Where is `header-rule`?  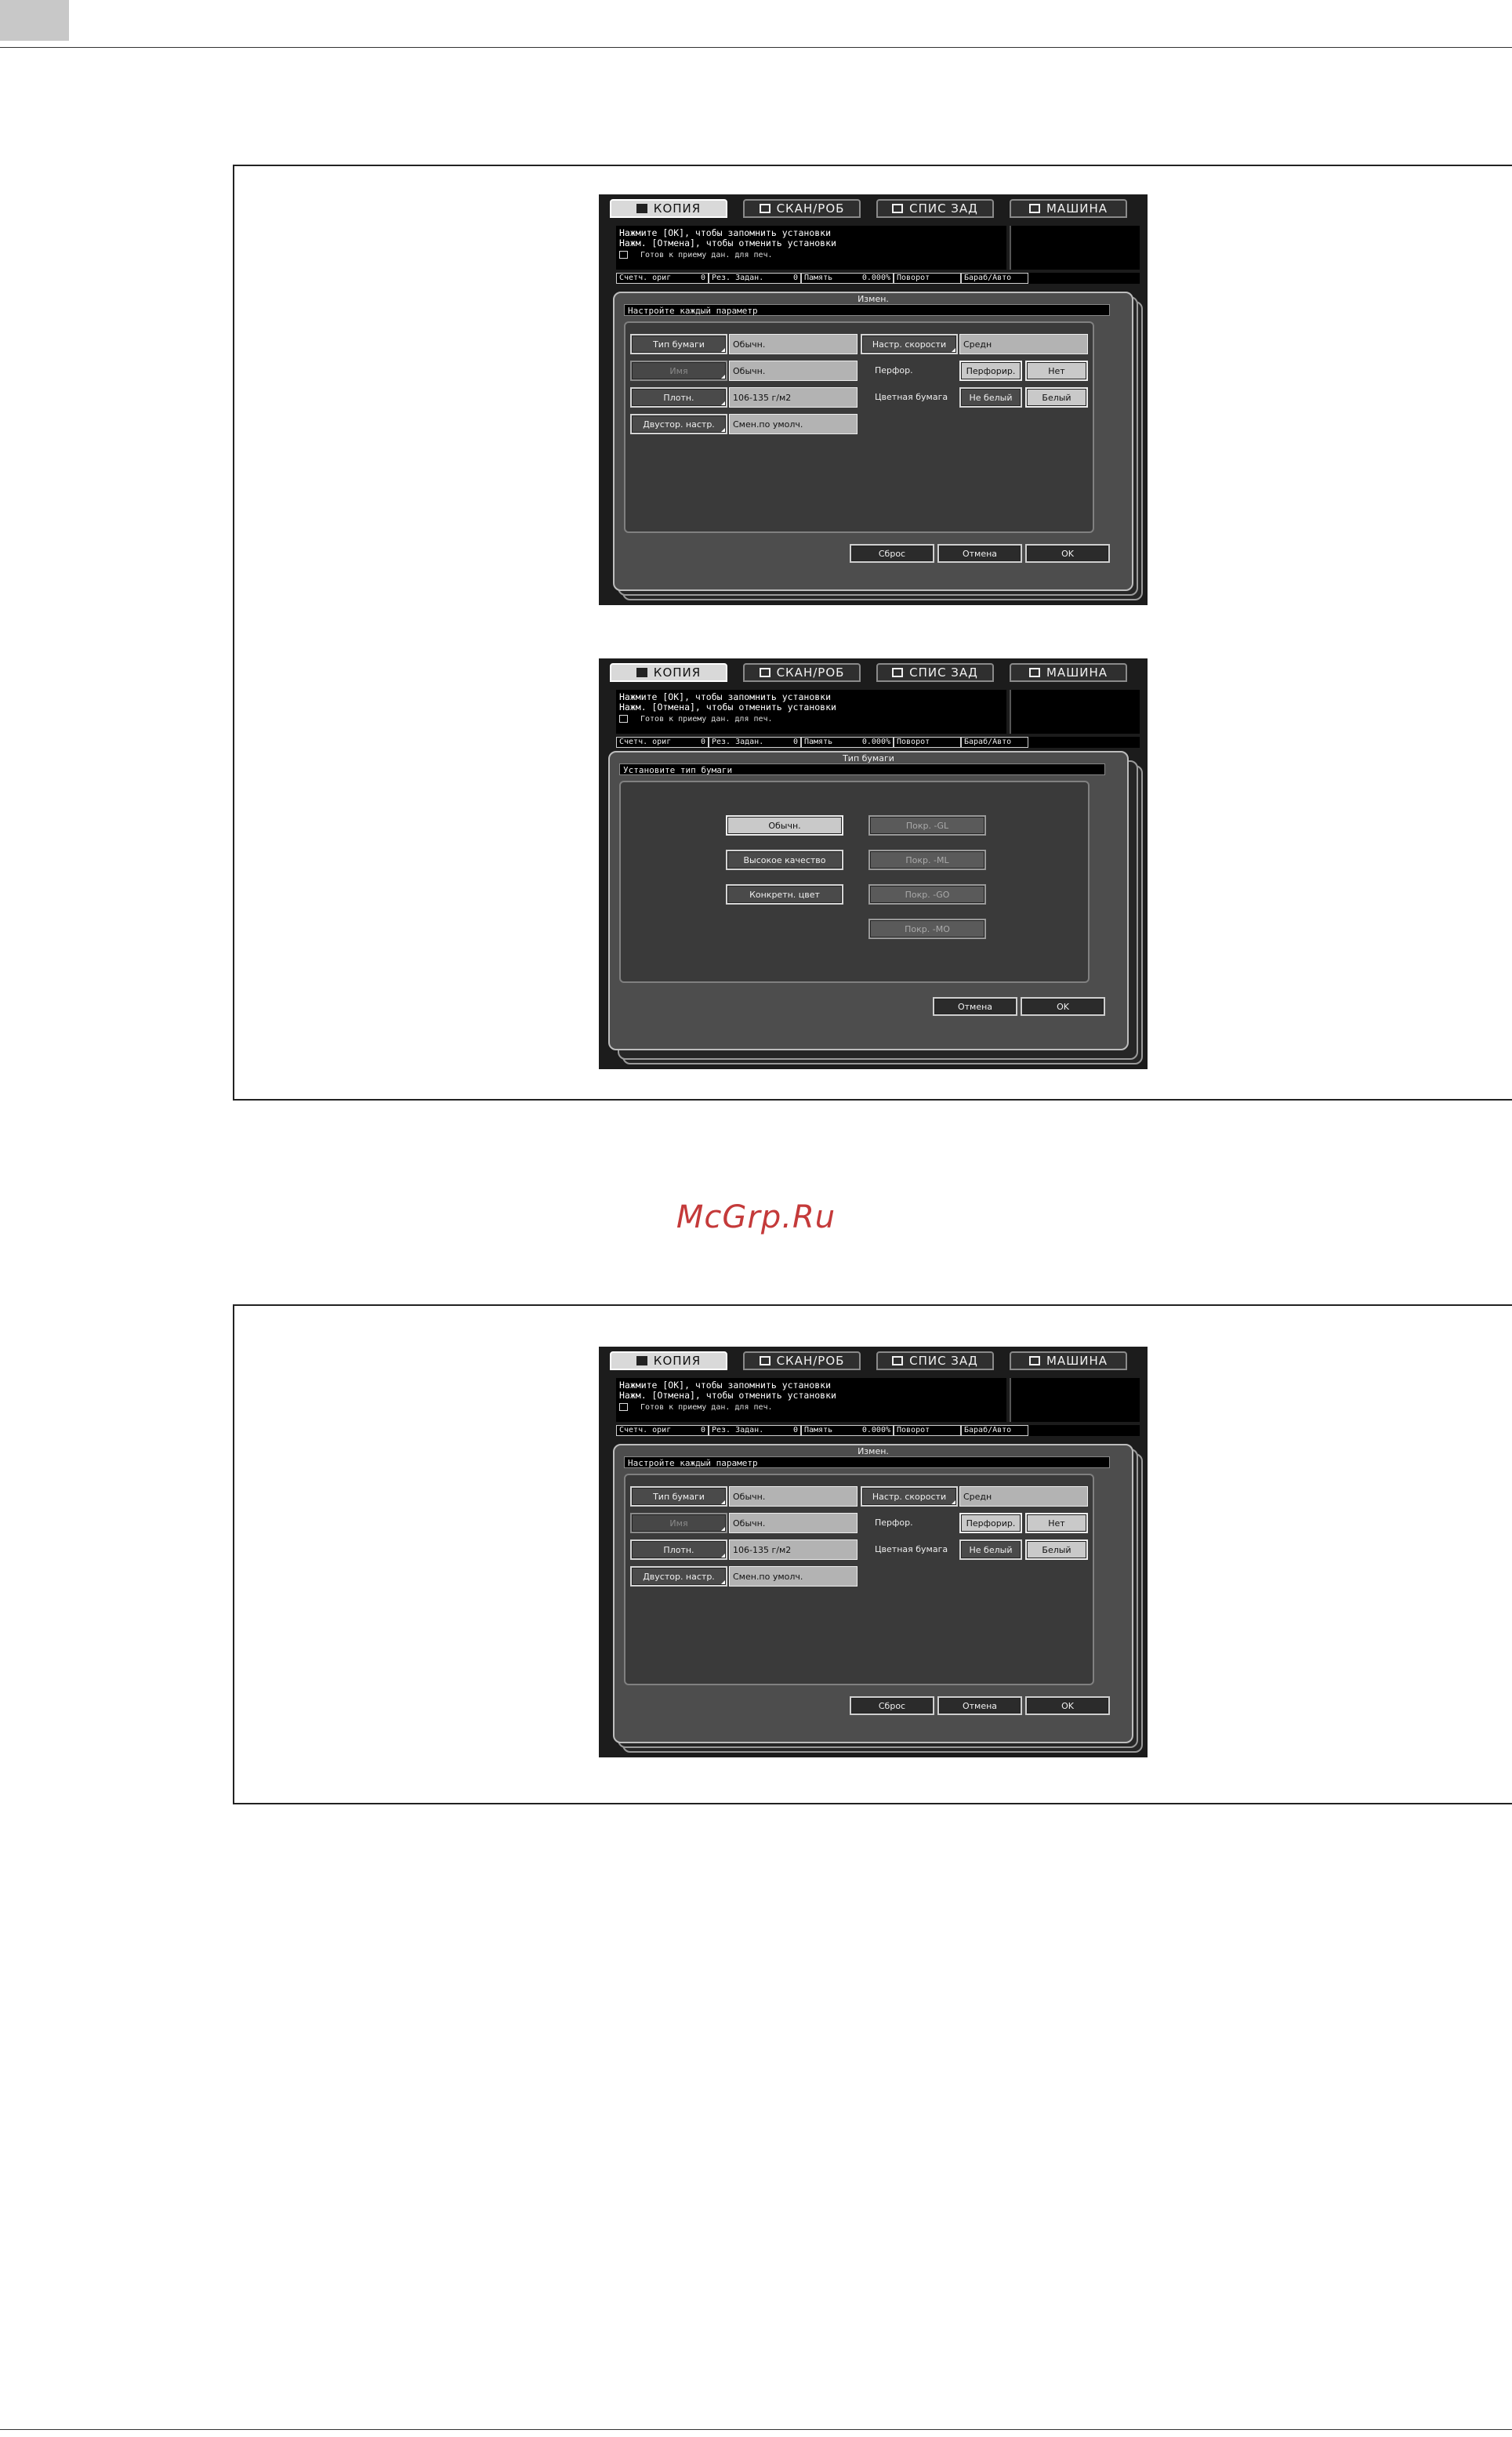 header-rule is located at coordinates (756, 47).